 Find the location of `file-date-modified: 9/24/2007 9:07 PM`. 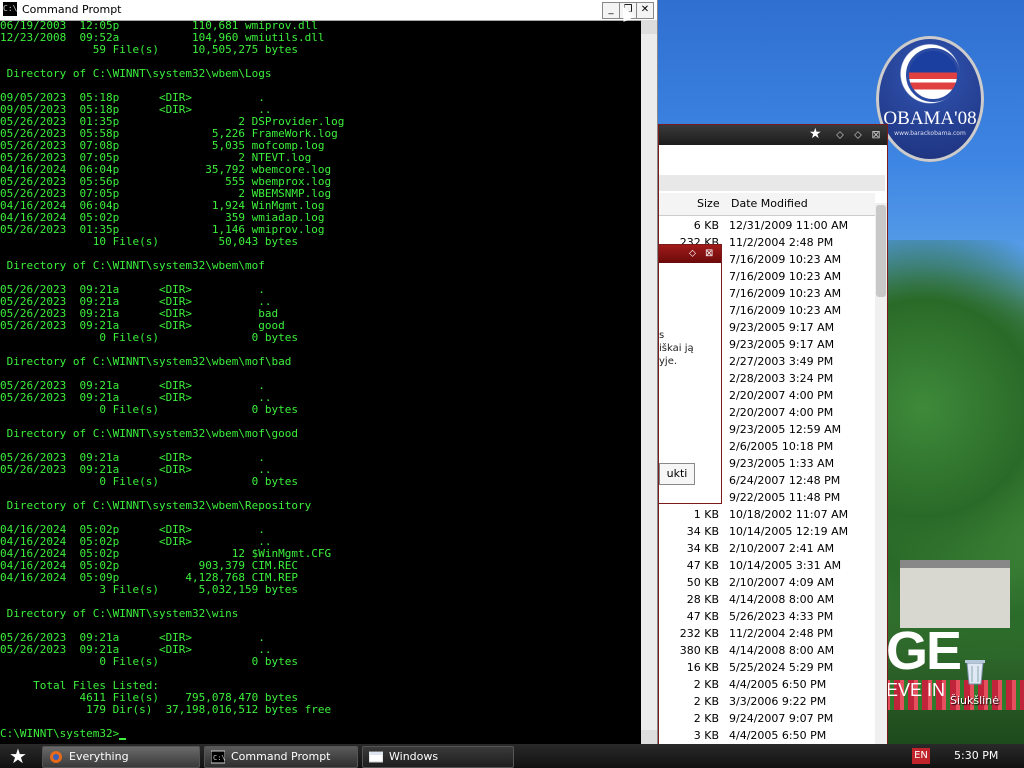

file-date-modified: 9/24/2007 9:07 PM is located at coordinates (781, 718).